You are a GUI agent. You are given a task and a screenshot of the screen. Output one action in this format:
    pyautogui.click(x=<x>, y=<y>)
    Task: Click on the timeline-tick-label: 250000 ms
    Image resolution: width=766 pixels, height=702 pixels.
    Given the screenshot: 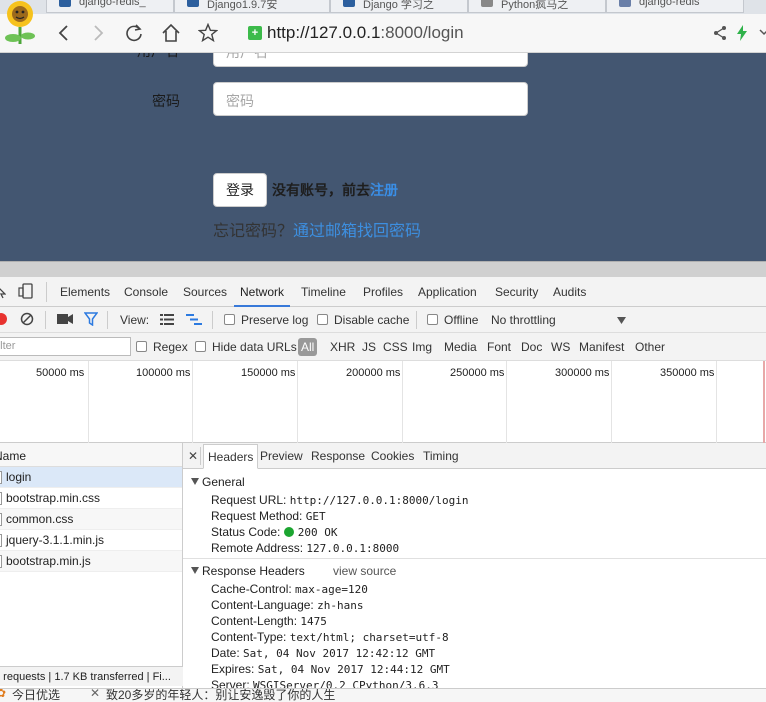 What is the action you would take?
    pyautogui.click(x=477, y=373)
    